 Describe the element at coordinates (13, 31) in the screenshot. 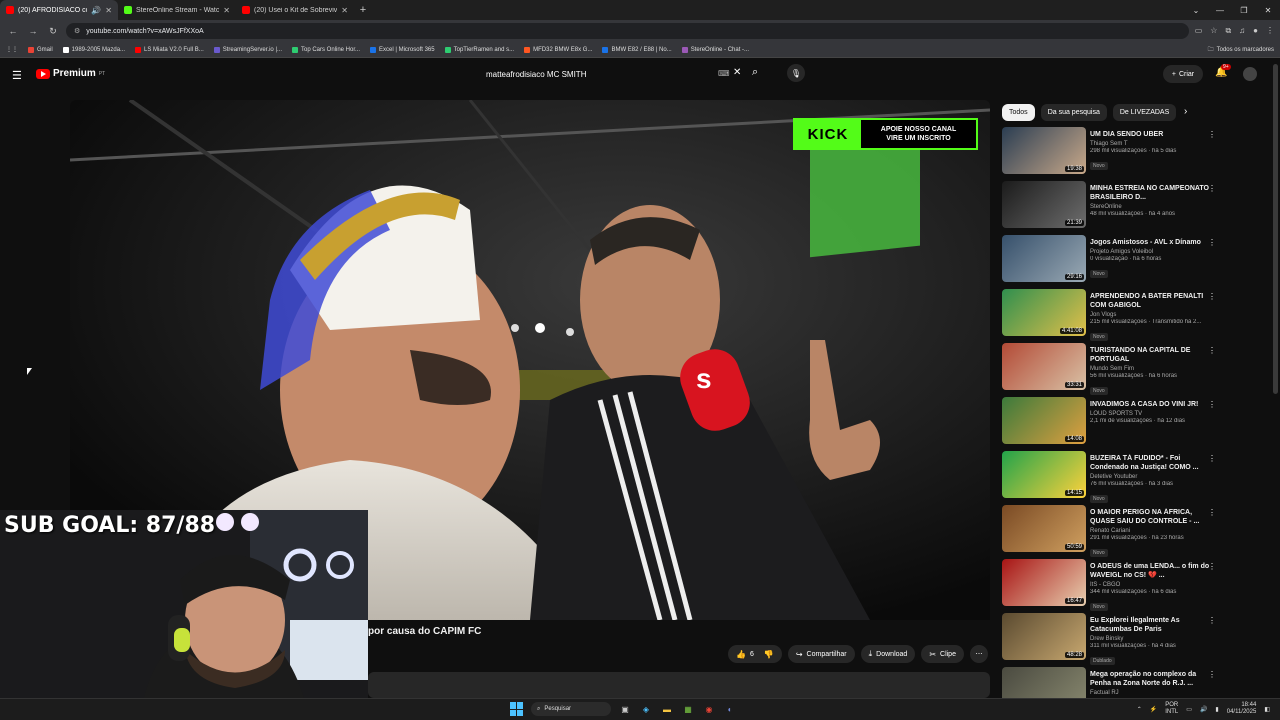

I see `back-icon: ←` at that location.